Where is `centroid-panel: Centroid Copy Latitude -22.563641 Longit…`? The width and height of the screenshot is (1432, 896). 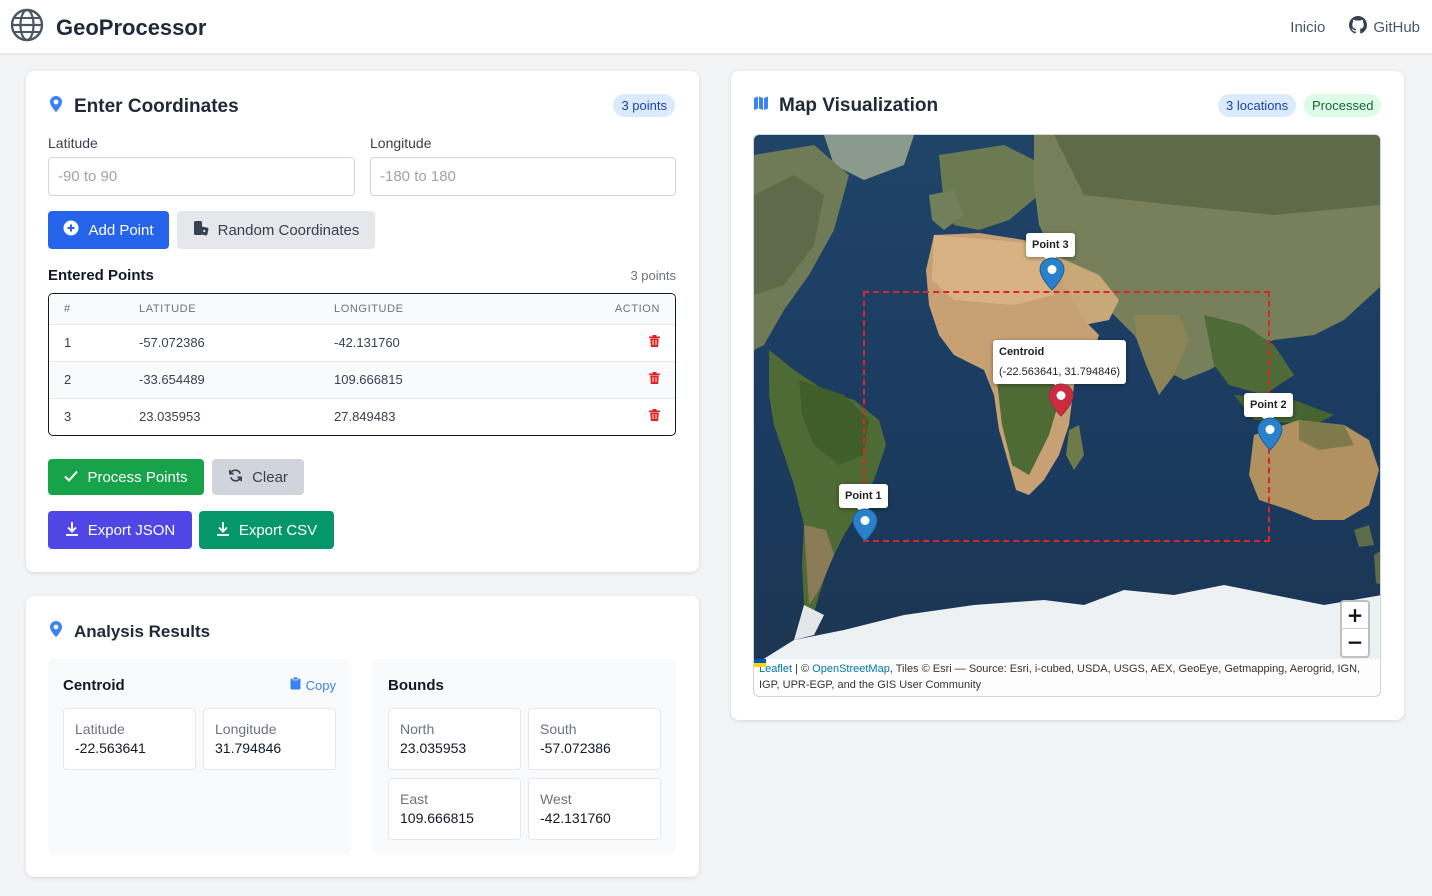
centroid-panel: Centroid Copy Latitude -22.563641 Longit… is located at coordinates (199, 756).